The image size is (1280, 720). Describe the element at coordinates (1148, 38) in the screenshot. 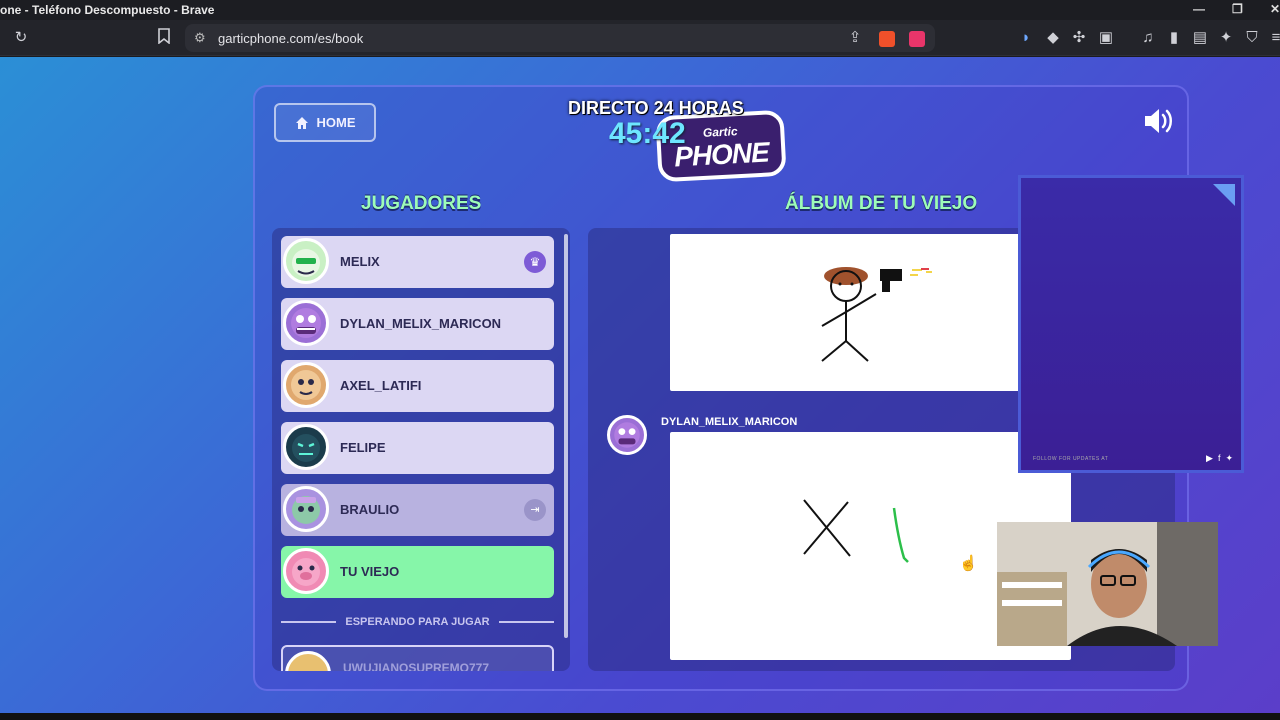

I see `media-icon: ♫` at that location.